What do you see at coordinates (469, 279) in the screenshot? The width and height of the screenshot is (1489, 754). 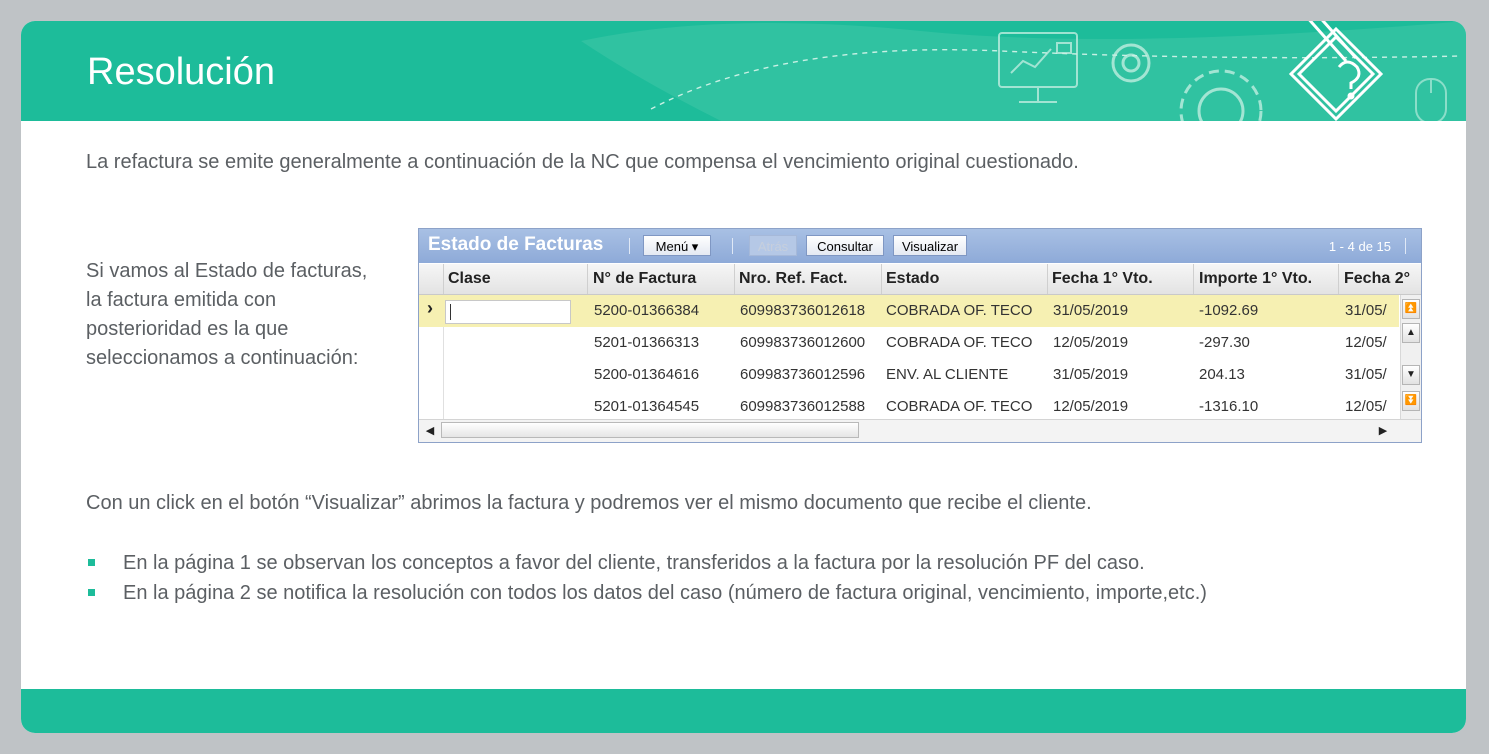 I see `column-header-clase: Clase` at bounding box center [469, 279].